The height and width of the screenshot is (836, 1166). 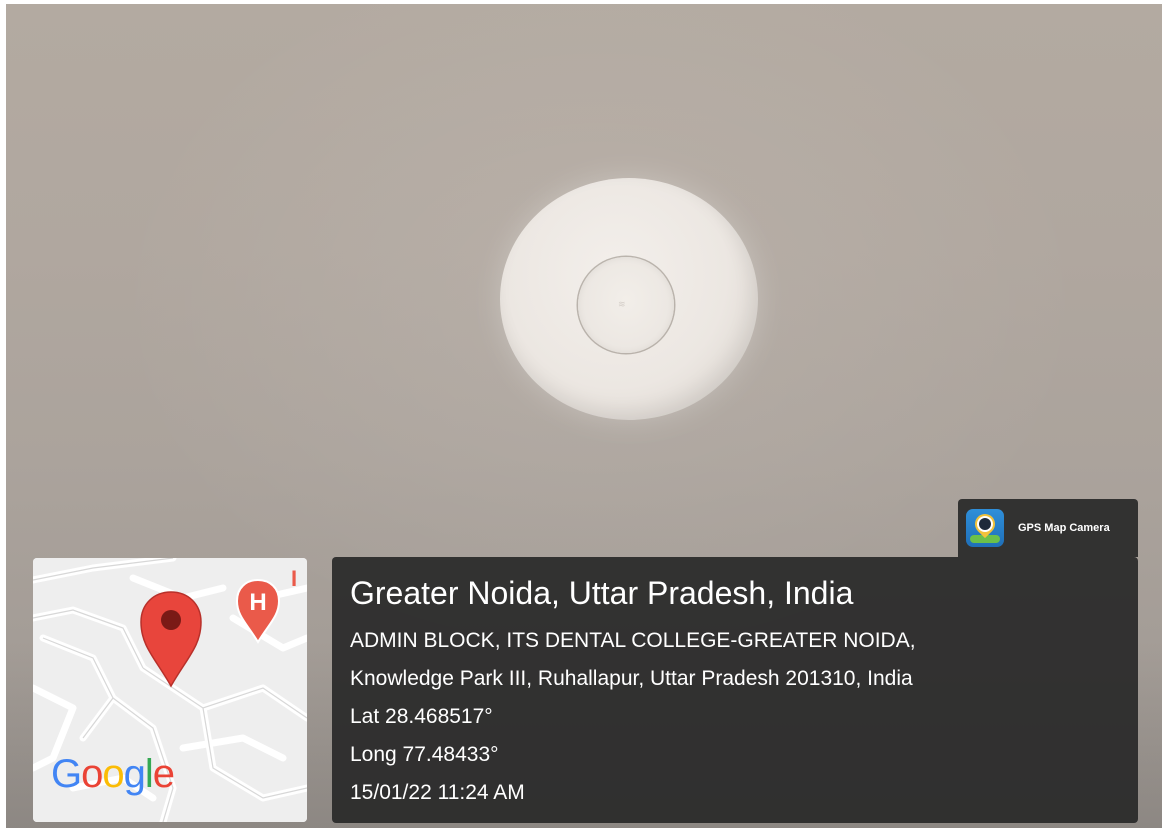 I want to click on map-edge-label: I, so click(x=294, y=578).